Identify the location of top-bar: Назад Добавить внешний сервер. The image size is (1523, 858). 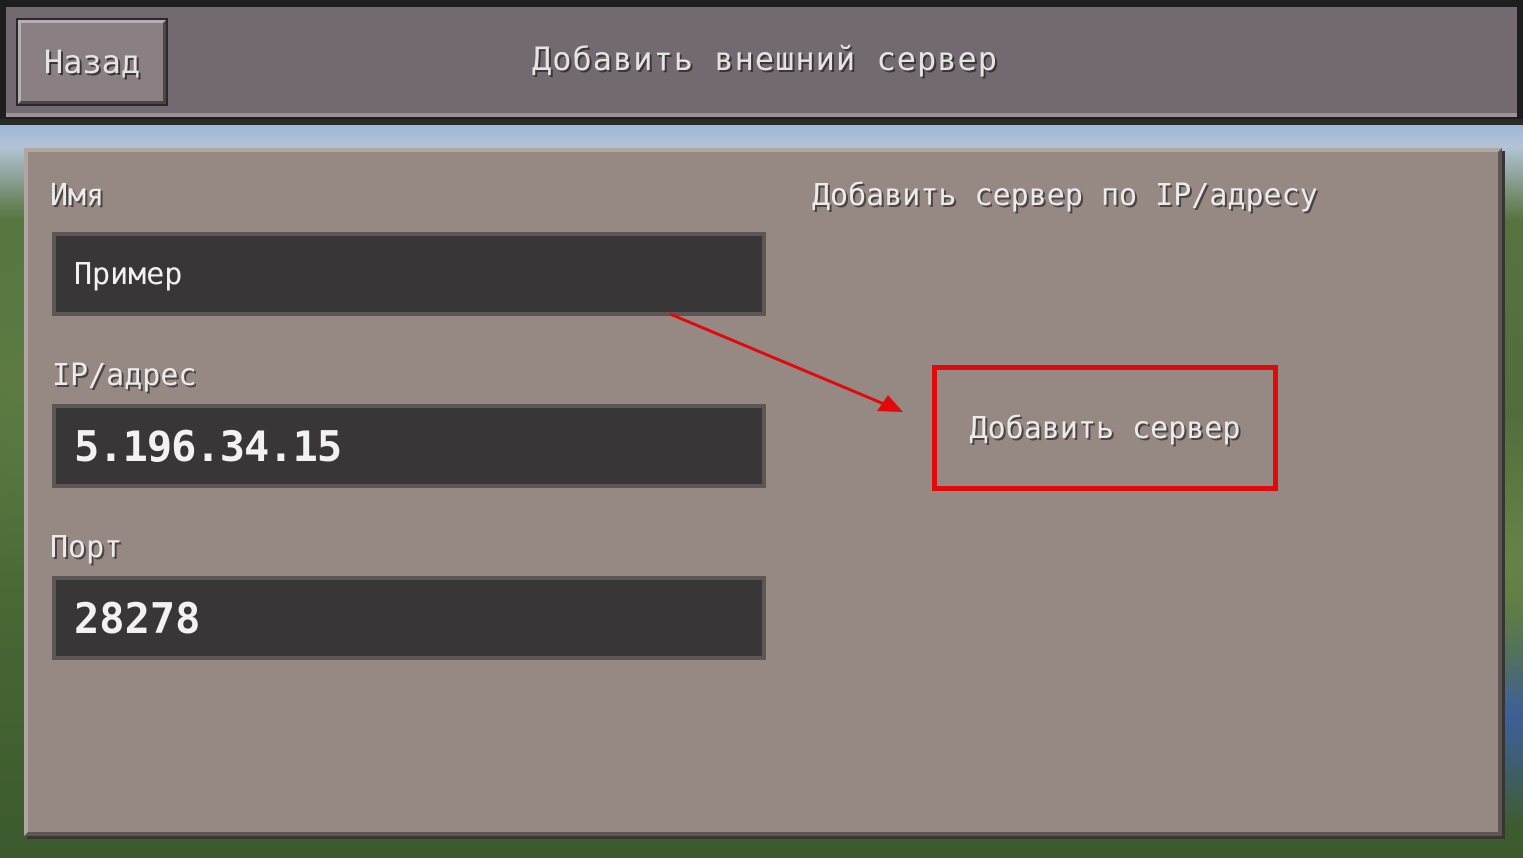
(761, 62).